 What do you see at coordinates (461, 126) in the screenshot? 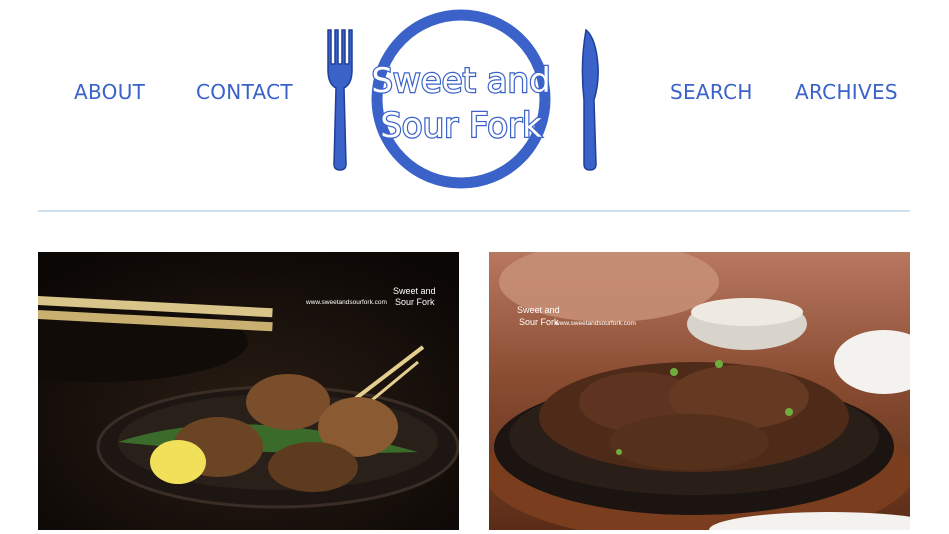
I see `logo-line2: Sour Fork` at bounding box center [461, 126].